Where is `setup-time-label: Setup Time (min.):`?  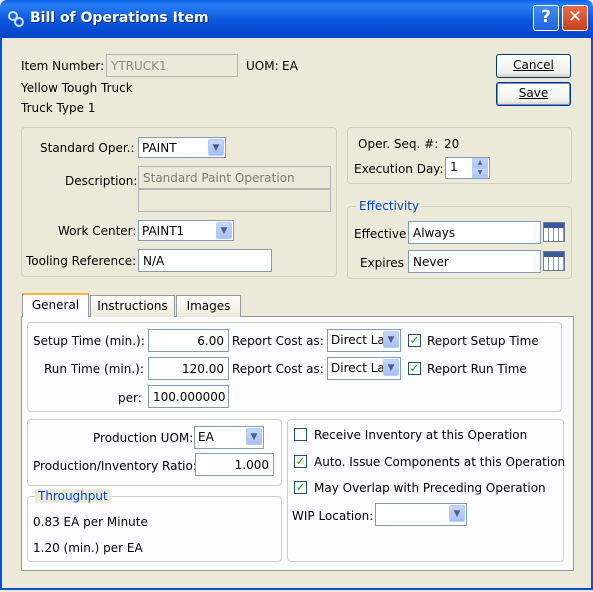
setup-time-label: Setup Time (min.): is located at coordinates (89, 341).